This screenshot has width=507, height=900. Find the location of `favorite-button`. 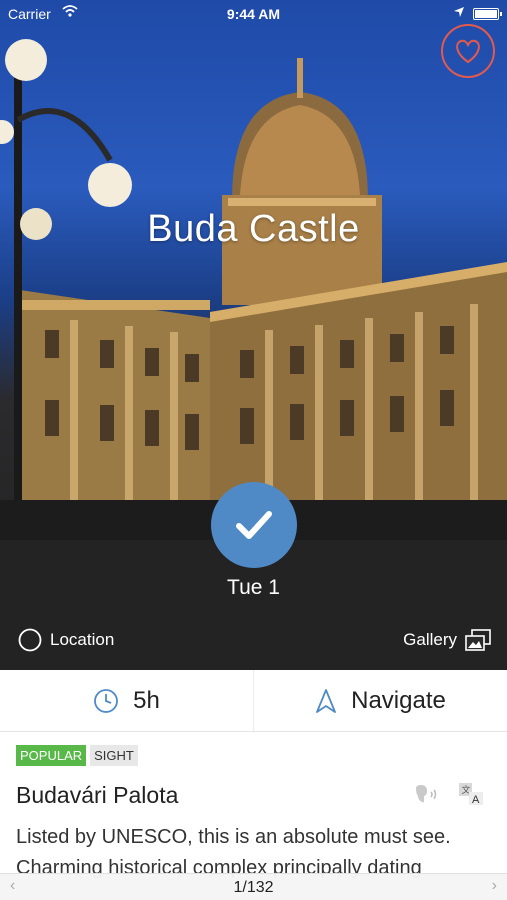

favorite-button is located at coordinates (468, 51).